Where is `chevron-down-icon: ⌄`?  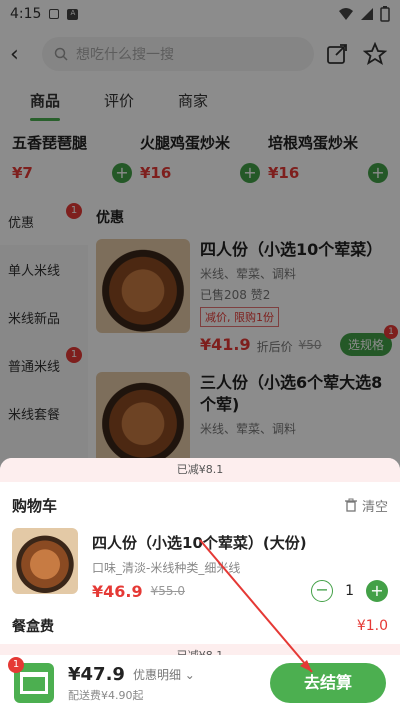 chevron-down-icon: ⌄ is located at coordinates (189, 674).